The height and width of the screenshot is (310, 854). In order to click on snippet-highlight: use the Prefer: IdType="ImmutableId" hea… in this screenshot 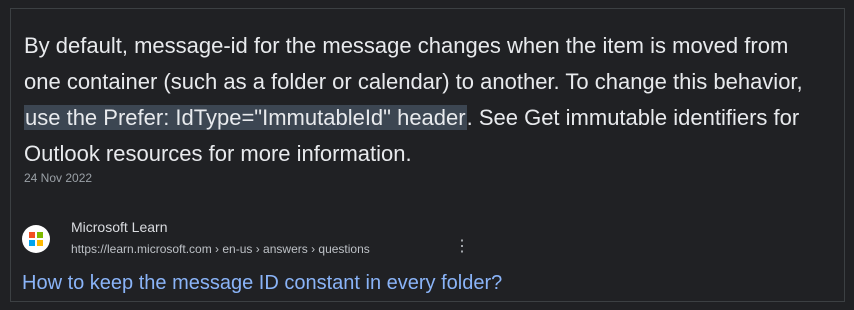, I will do `click(245, 117)`.